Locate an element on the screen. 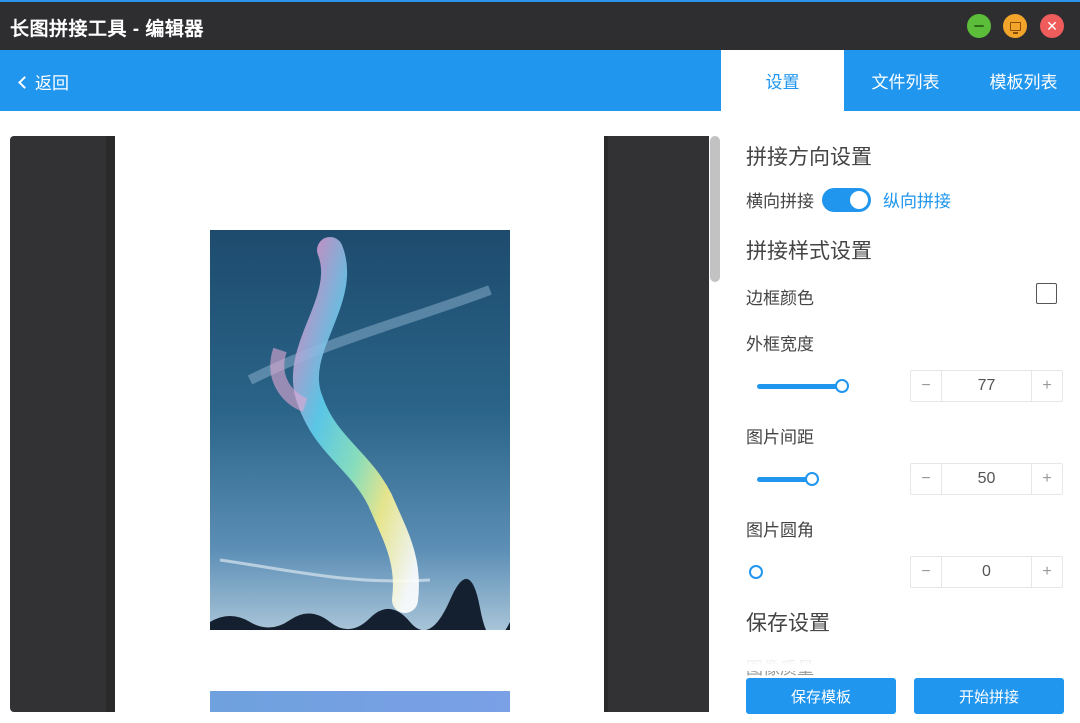  maximize-button is located at coordinates (1015, 26).